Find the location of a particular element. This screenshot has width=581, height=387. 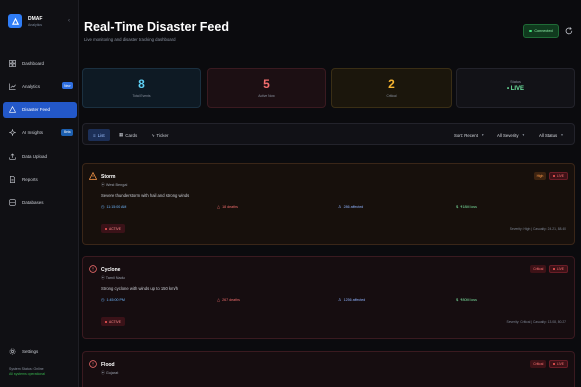

status-select: All Status ▾ is located at coordinates (551, 135).